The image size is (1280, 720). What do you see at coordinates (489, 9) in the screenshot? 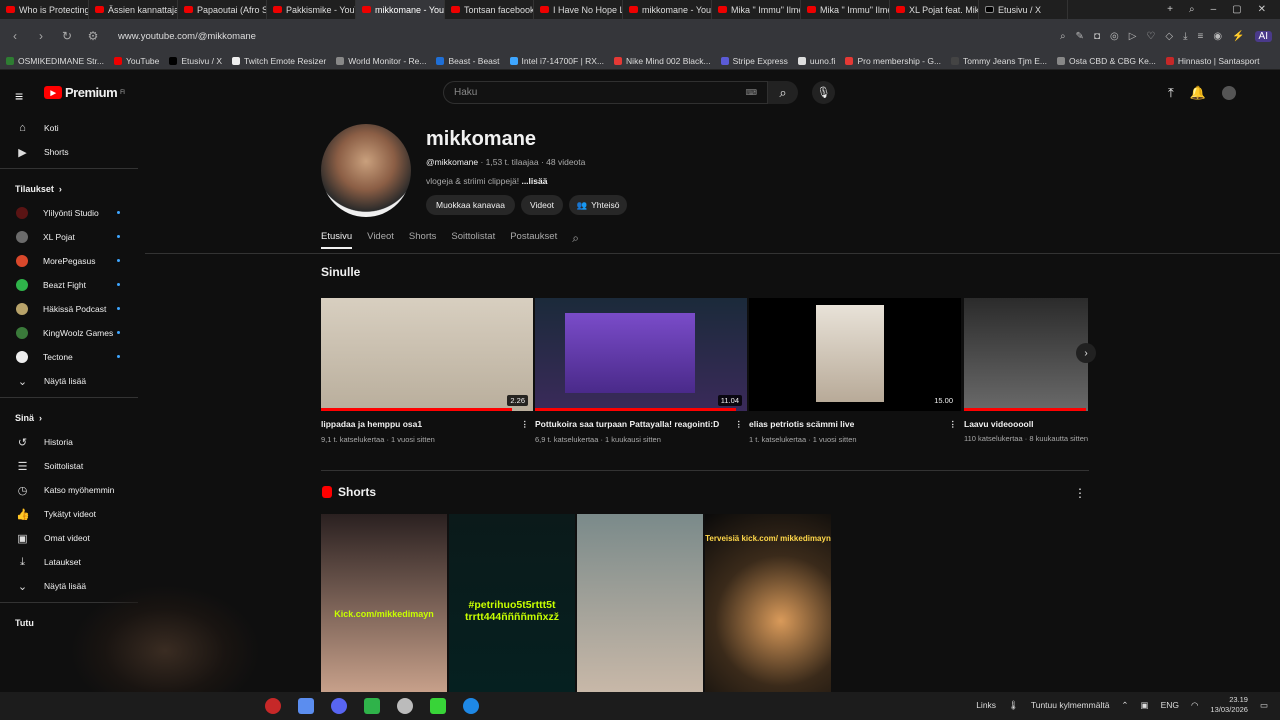
I see `browser-tab: Tontsan facebookki` at bounding box center [489, 9].